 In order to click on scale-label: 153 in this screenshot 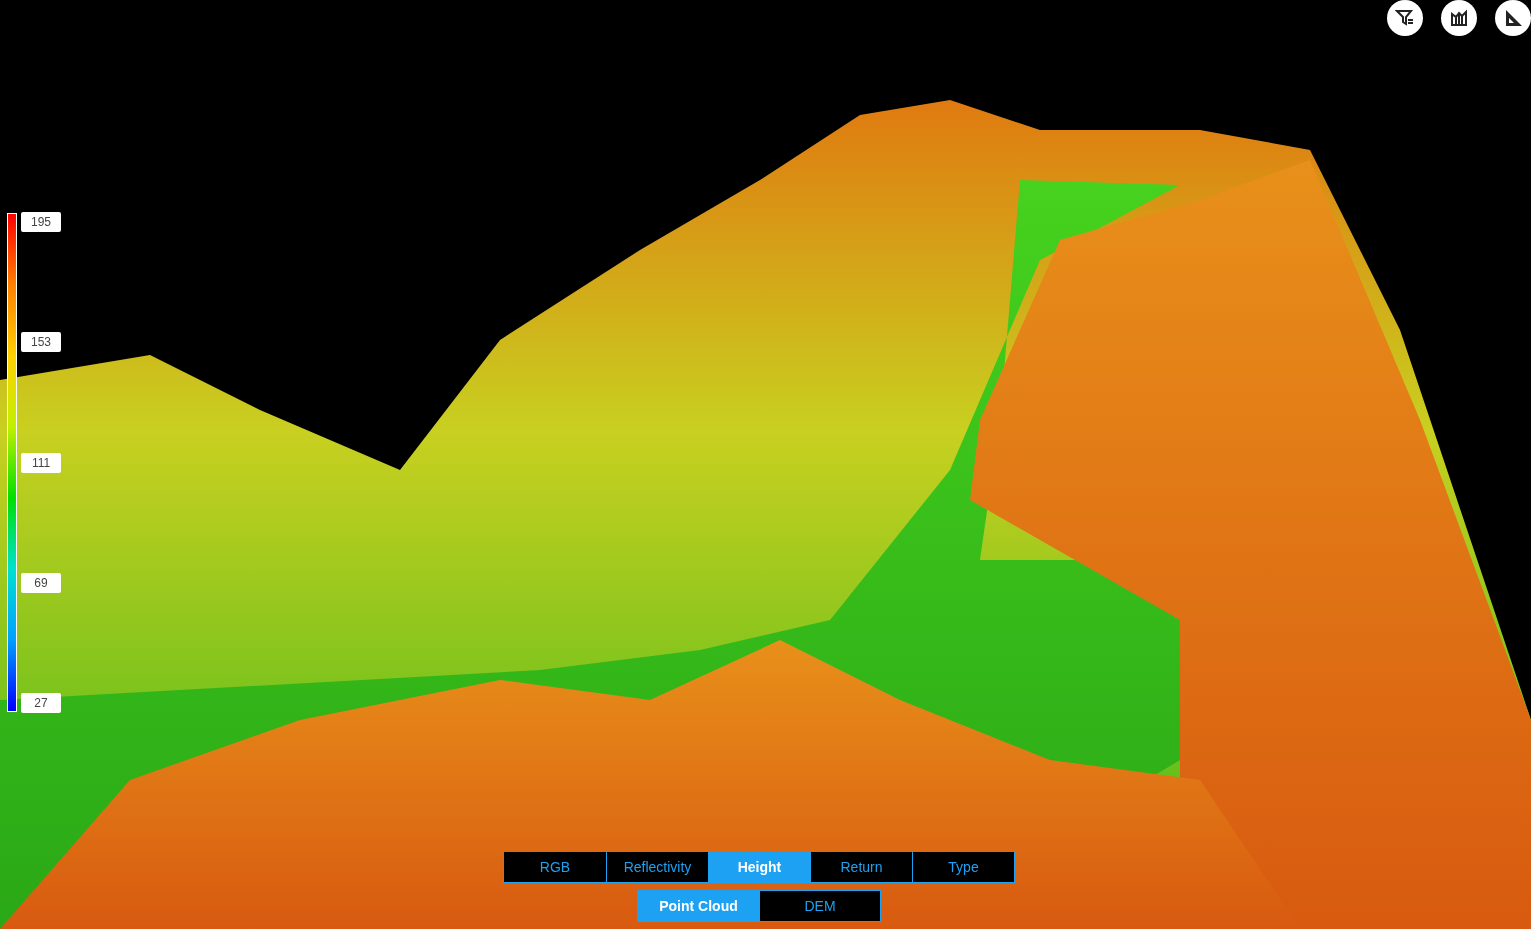, I will do `click(41, 342)`.